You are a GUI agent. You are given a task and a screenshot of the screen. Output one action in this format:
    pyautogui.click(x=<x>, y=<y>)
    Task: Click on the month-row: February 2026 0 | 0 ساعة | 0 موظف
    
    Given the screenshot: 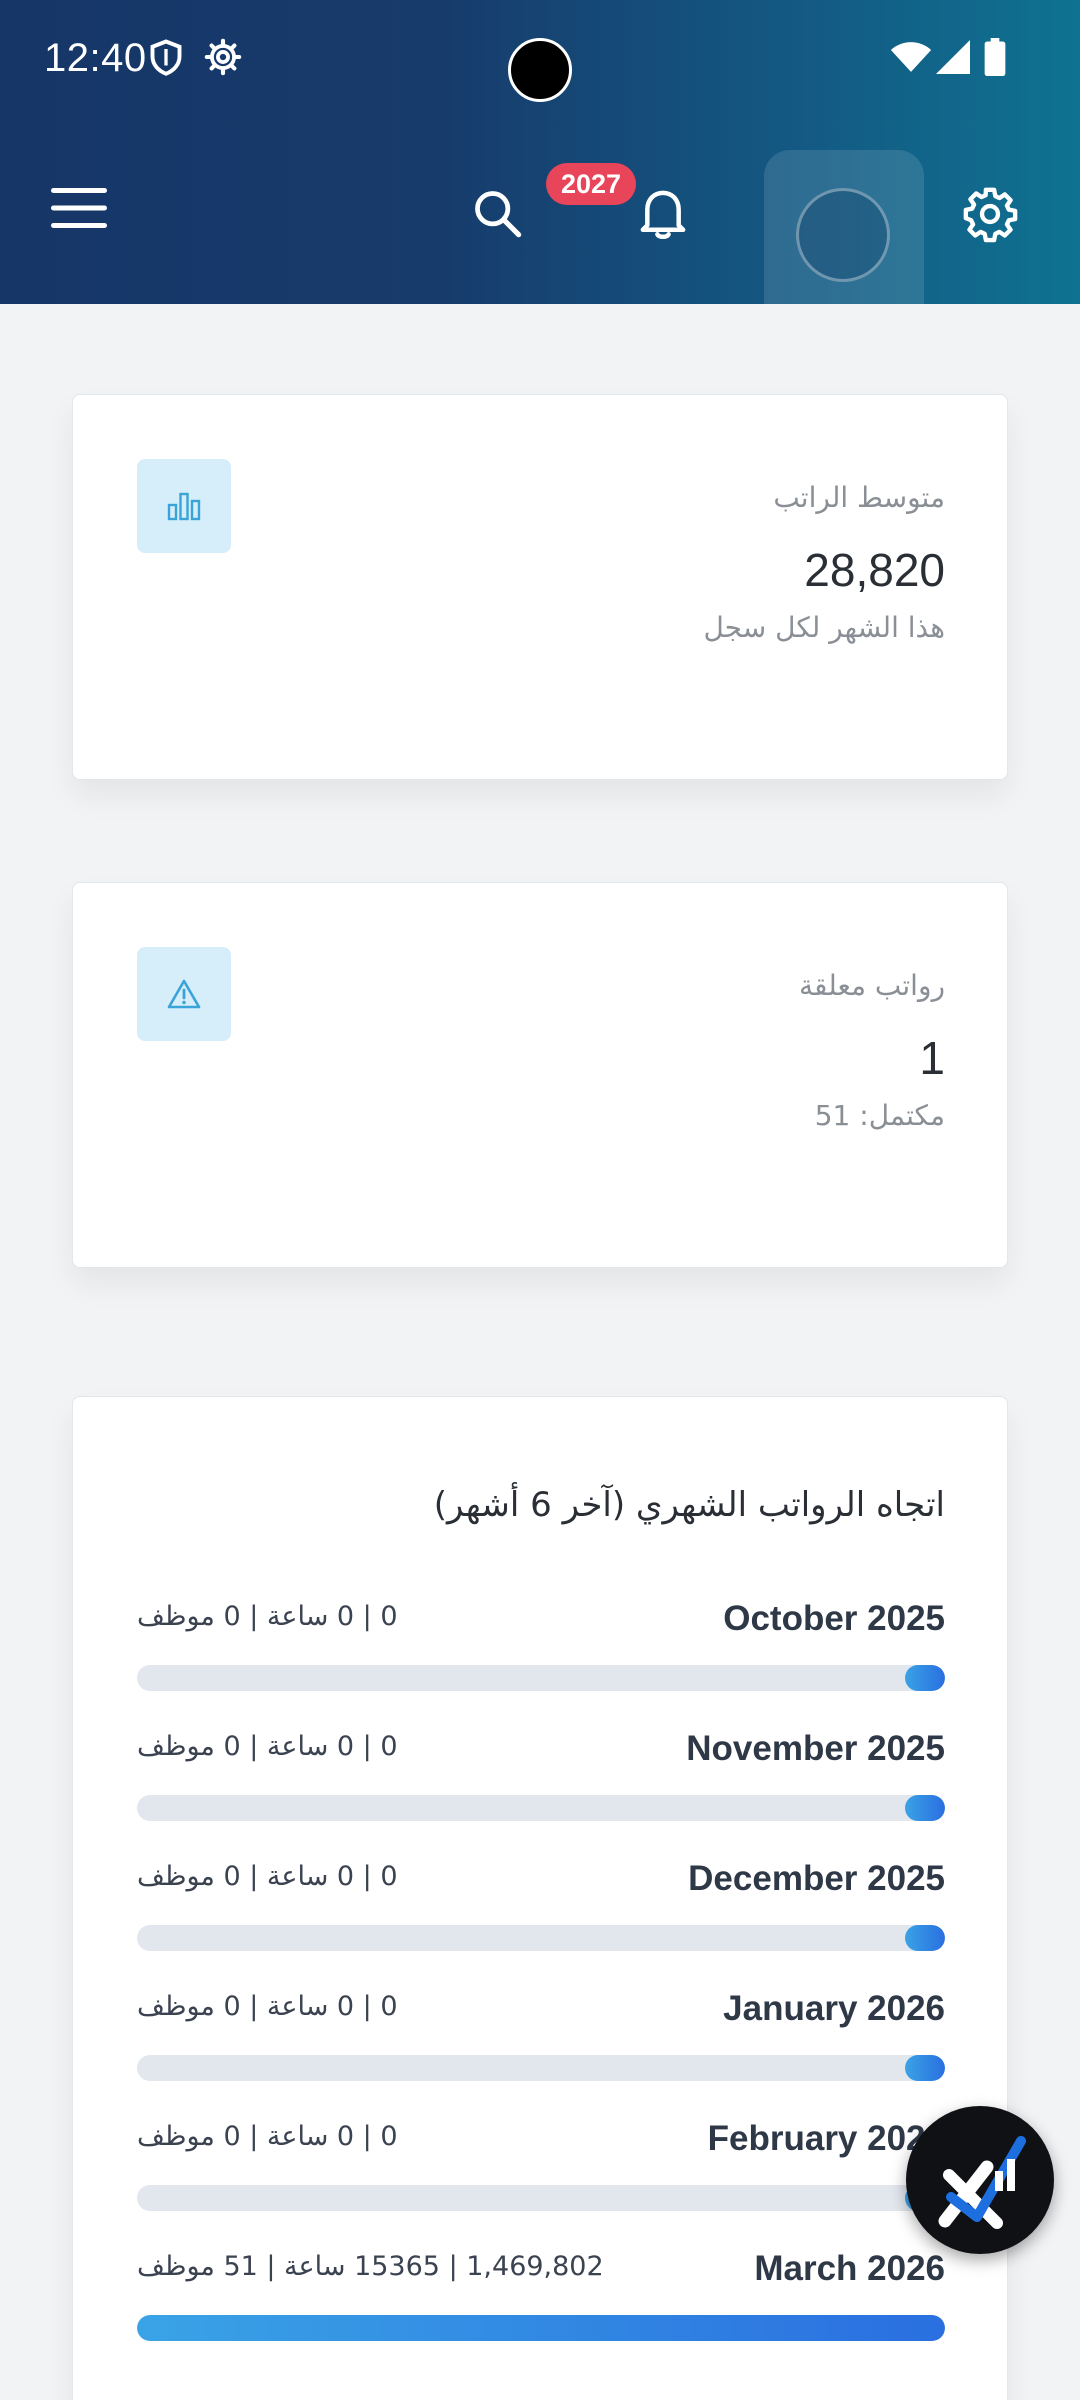 What is the action you would take?
    pyautogui.click(x=541, y=2184)
    